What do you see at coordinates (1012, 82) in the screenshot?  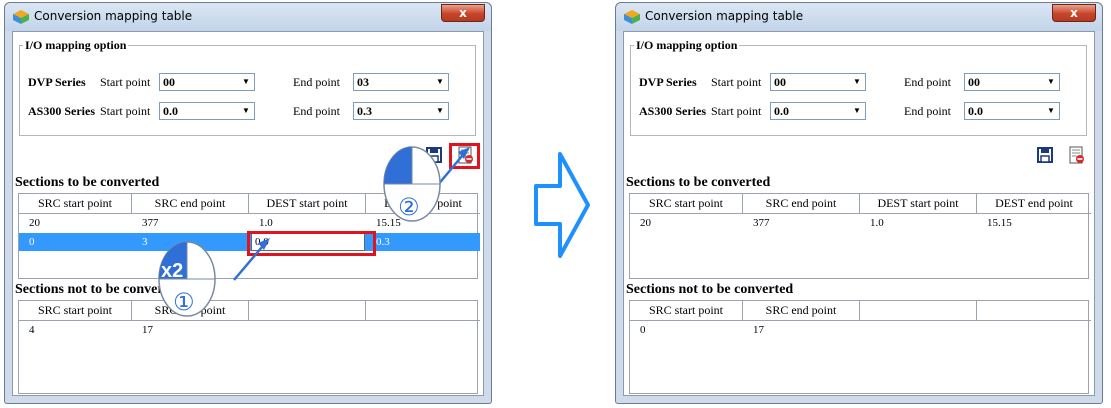 I see `dvp-end-combo: 00 ▼` at bounding box center [1012, 82].